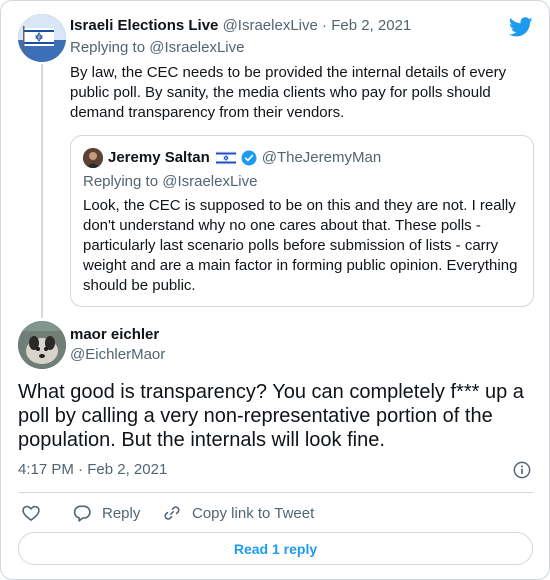 The width and height of the screenshot is (550, 580). I want to click on tweet-timestamp: 4:17 PM · Feb 2, 2021, so click(92, 470).